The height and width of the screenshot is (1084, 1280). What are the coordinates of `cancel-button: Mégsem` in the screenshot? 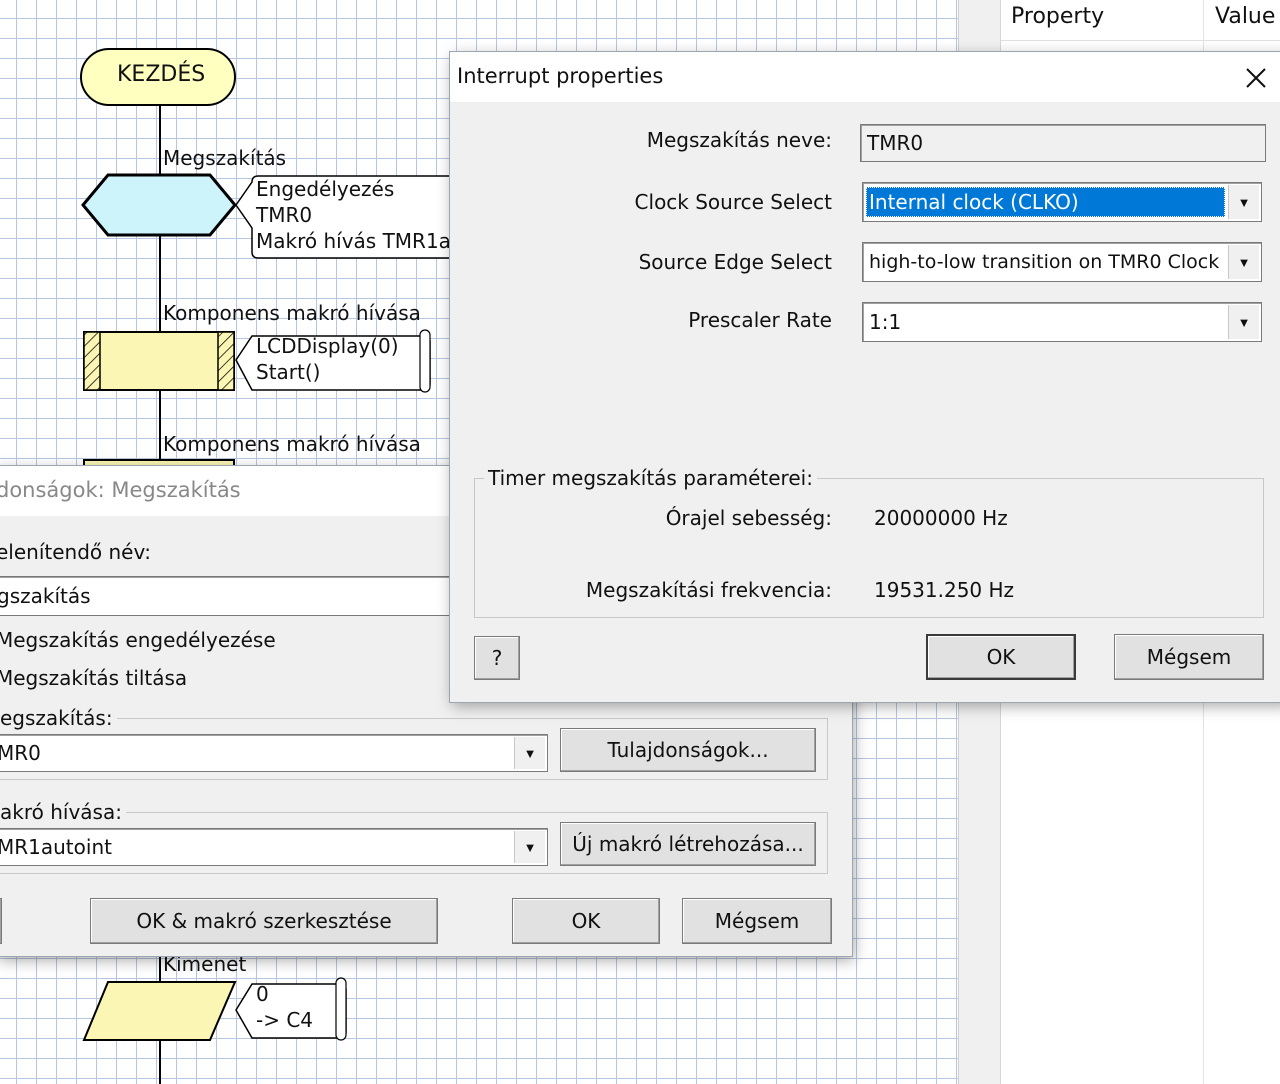 It's located at (1189, 657).